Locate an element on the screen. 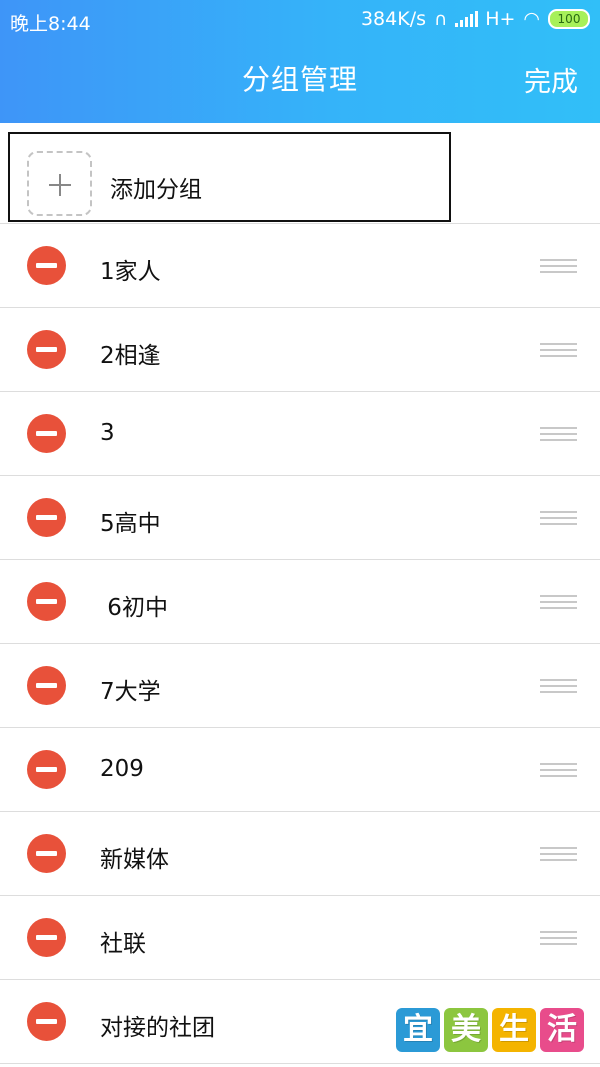 Image resolution: width=600 pixels, height=1067 pixels. network-type: H+ is located at coordinates (500, 19).